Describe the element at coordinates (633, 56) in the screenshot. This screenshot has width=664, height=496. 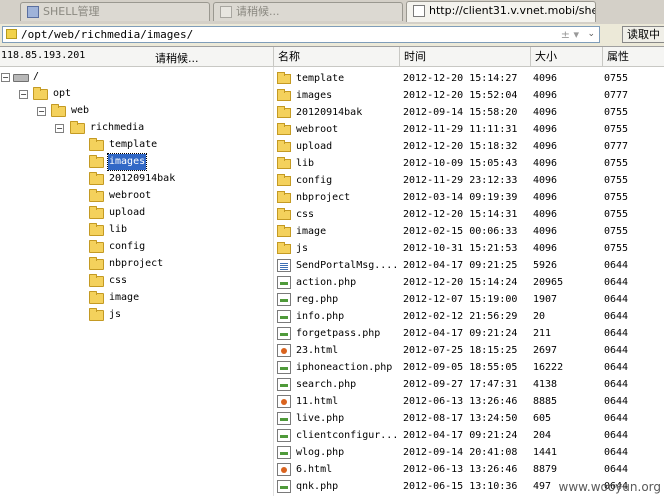
I see `column-header-attr: 属性` at that location.